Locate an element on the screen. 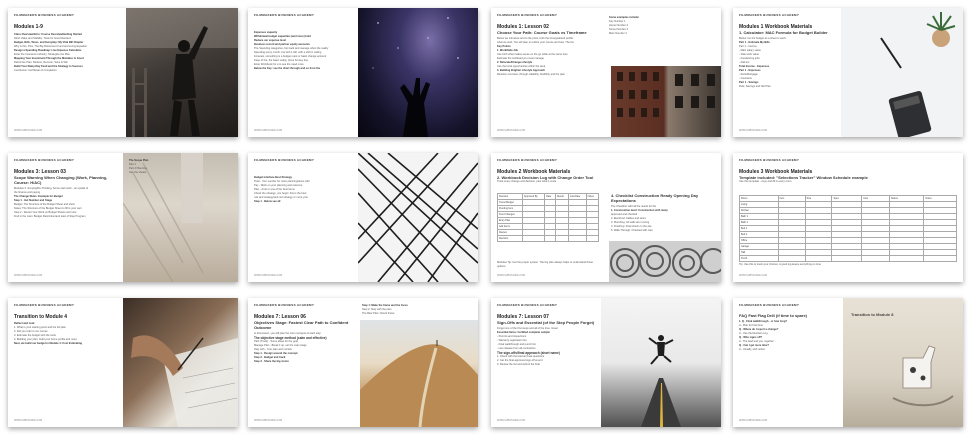  list-item: A - Usually, with notice is located at coordinates (752, 349).